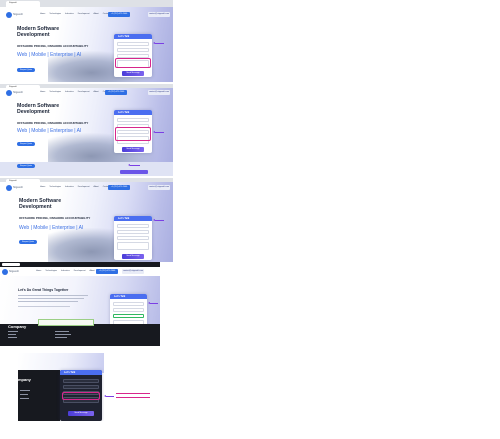 This screenshot has height=439, width=500. I want to click on together-heading: Let's Do Great Things Together, so click(43, 290).